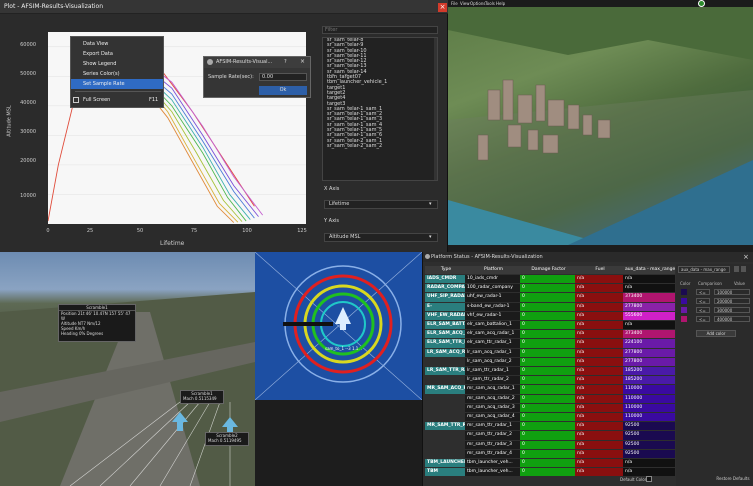 The image size is (753, 486). I want to click on platform-info-label: Scramble2 Mach 0.5119495, so click(227, 439).